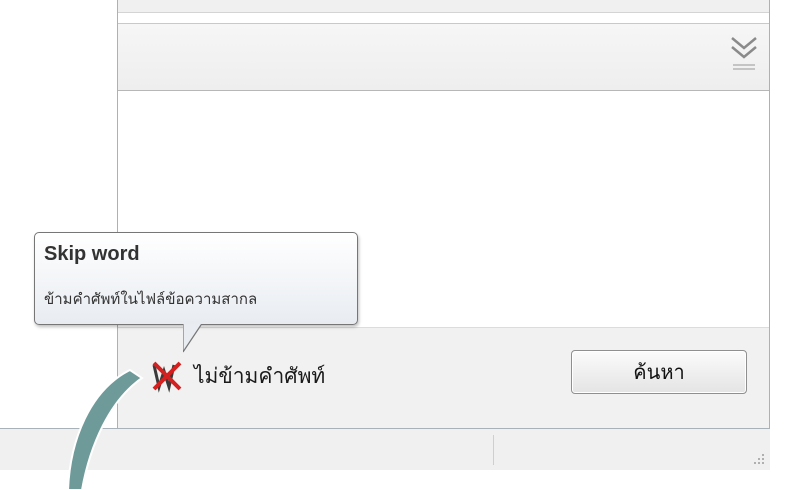 The image size is (788, 490). I want to click on callout-arrow, so click(105, 429).